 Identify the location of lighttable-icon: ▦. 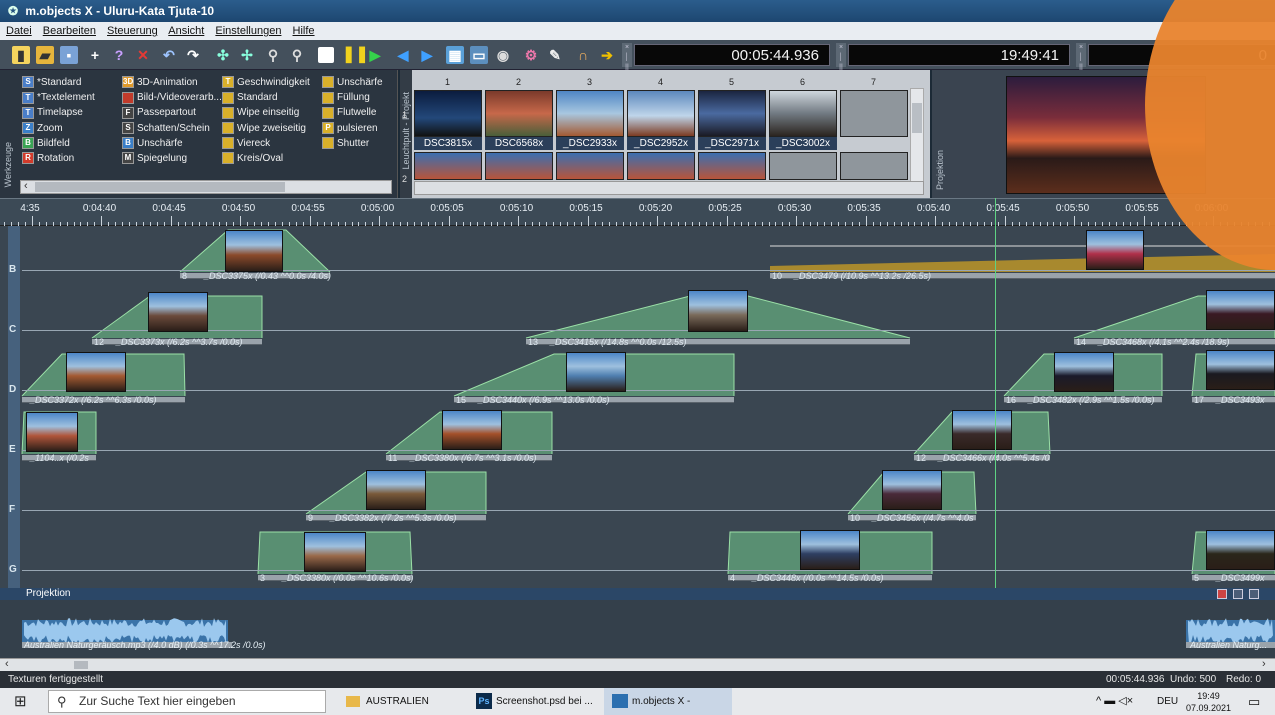
(455, 55).